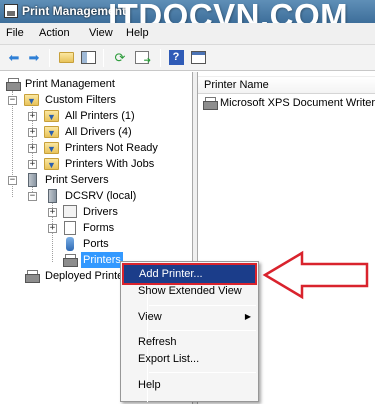 The height and width of the screenshot is (404, 375). I want to click on submenu-arrow-icon: ▶, so click(247, 316).